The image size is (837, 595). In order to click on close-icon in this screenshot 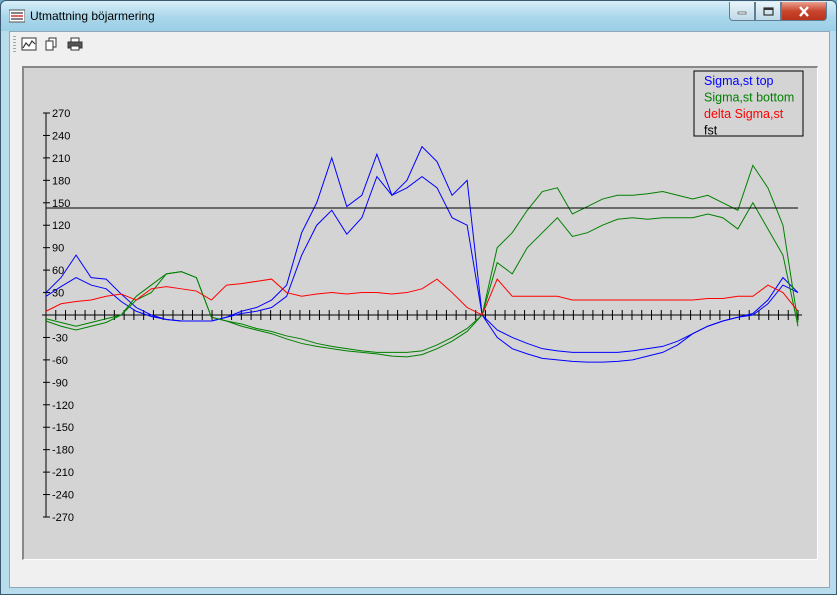, I will do `click(804, 11)`.